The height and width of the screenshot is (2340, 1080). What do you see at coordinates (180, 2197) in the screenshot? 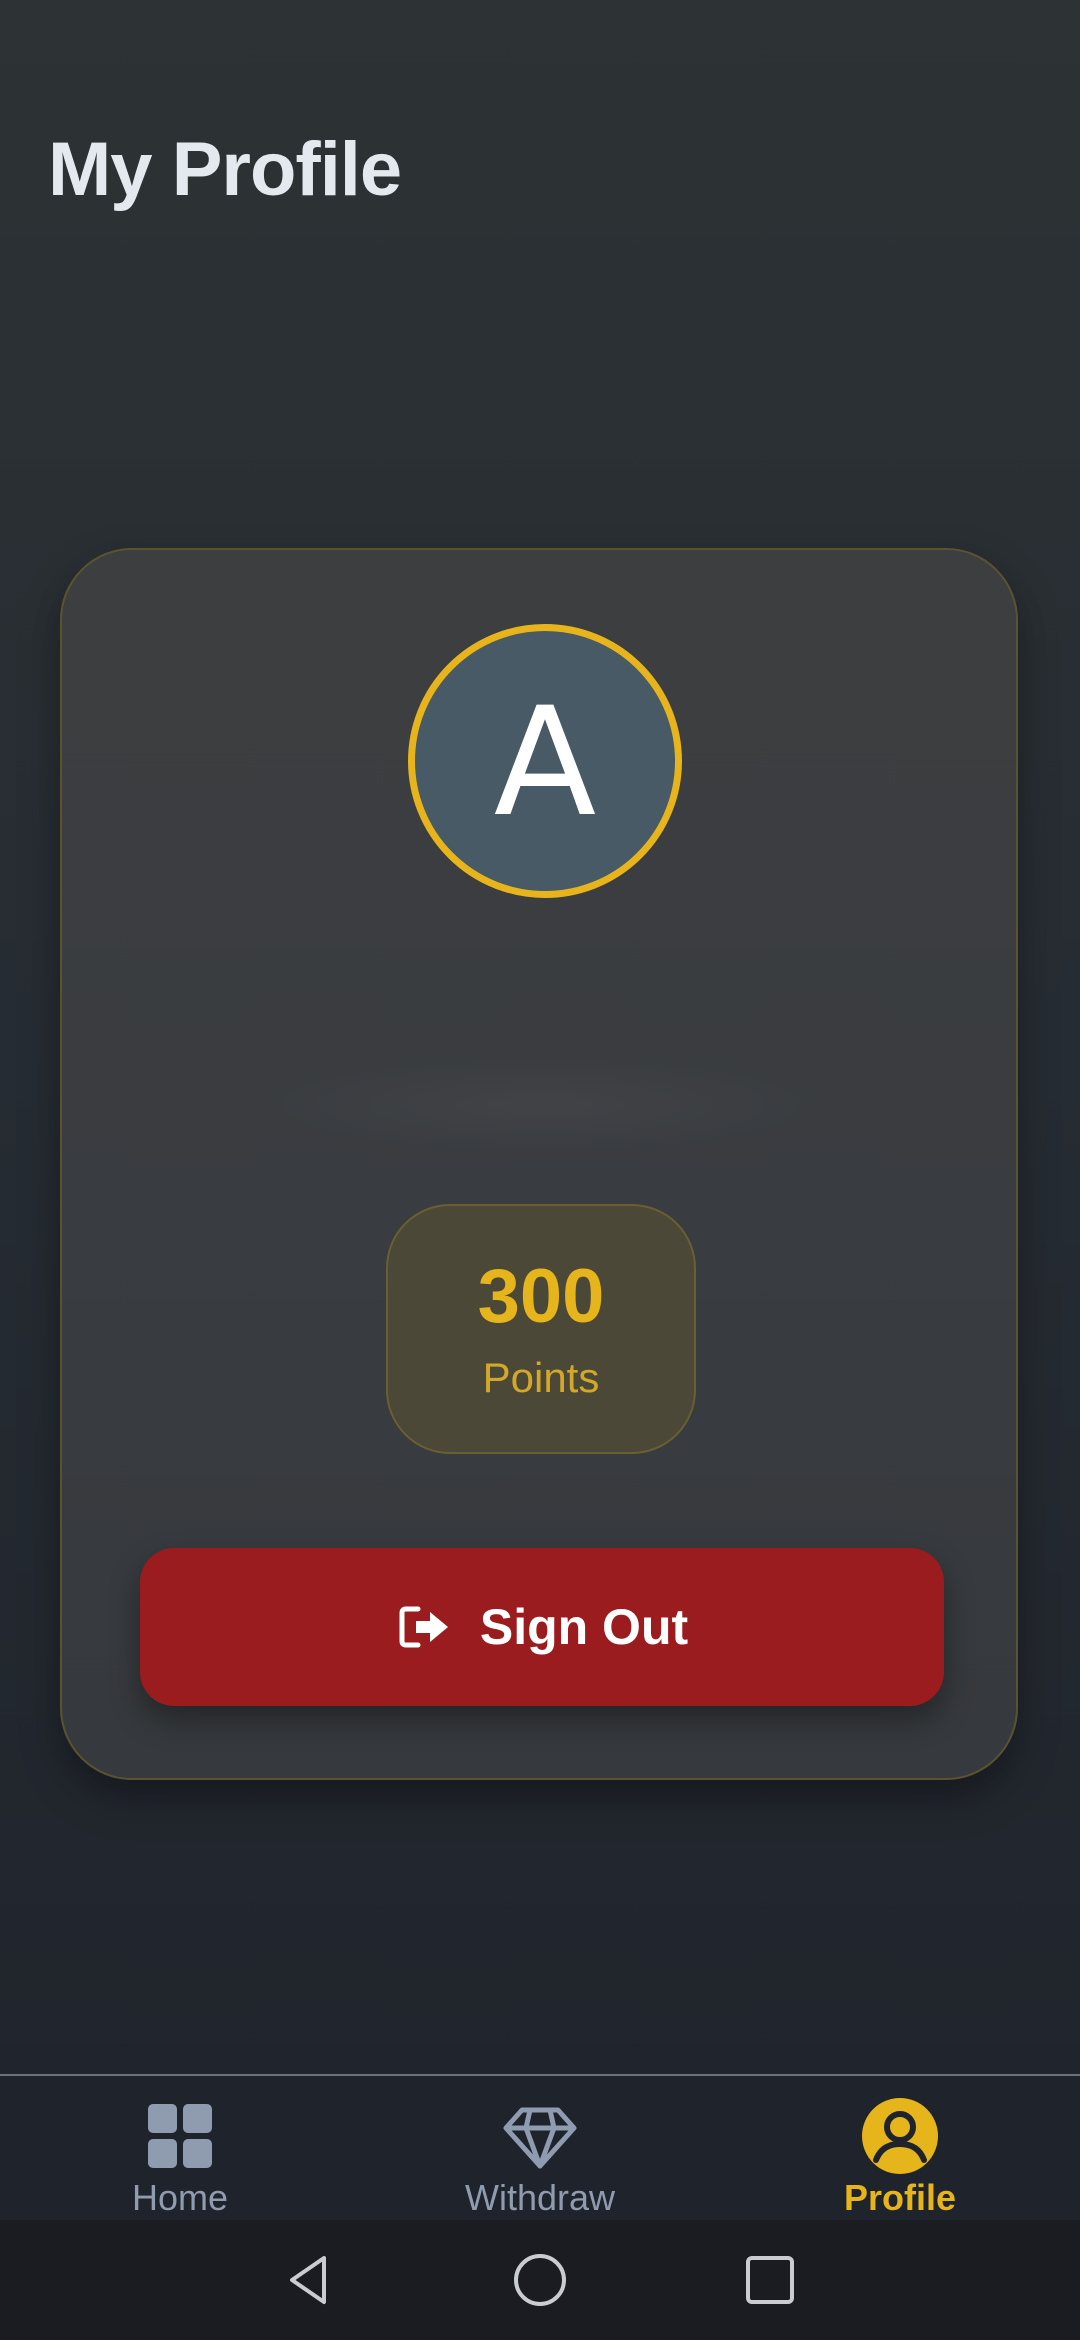
I see `nav-label-home: Home` at bounding box center [180, 2197].